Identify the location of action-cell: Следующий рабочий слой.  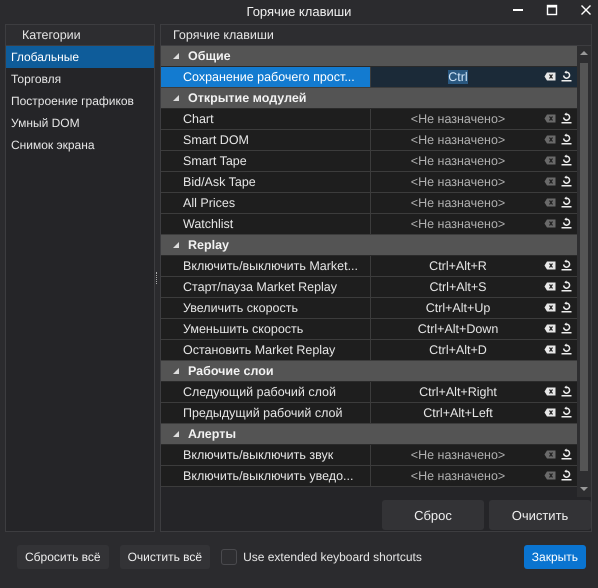
(266, 392).